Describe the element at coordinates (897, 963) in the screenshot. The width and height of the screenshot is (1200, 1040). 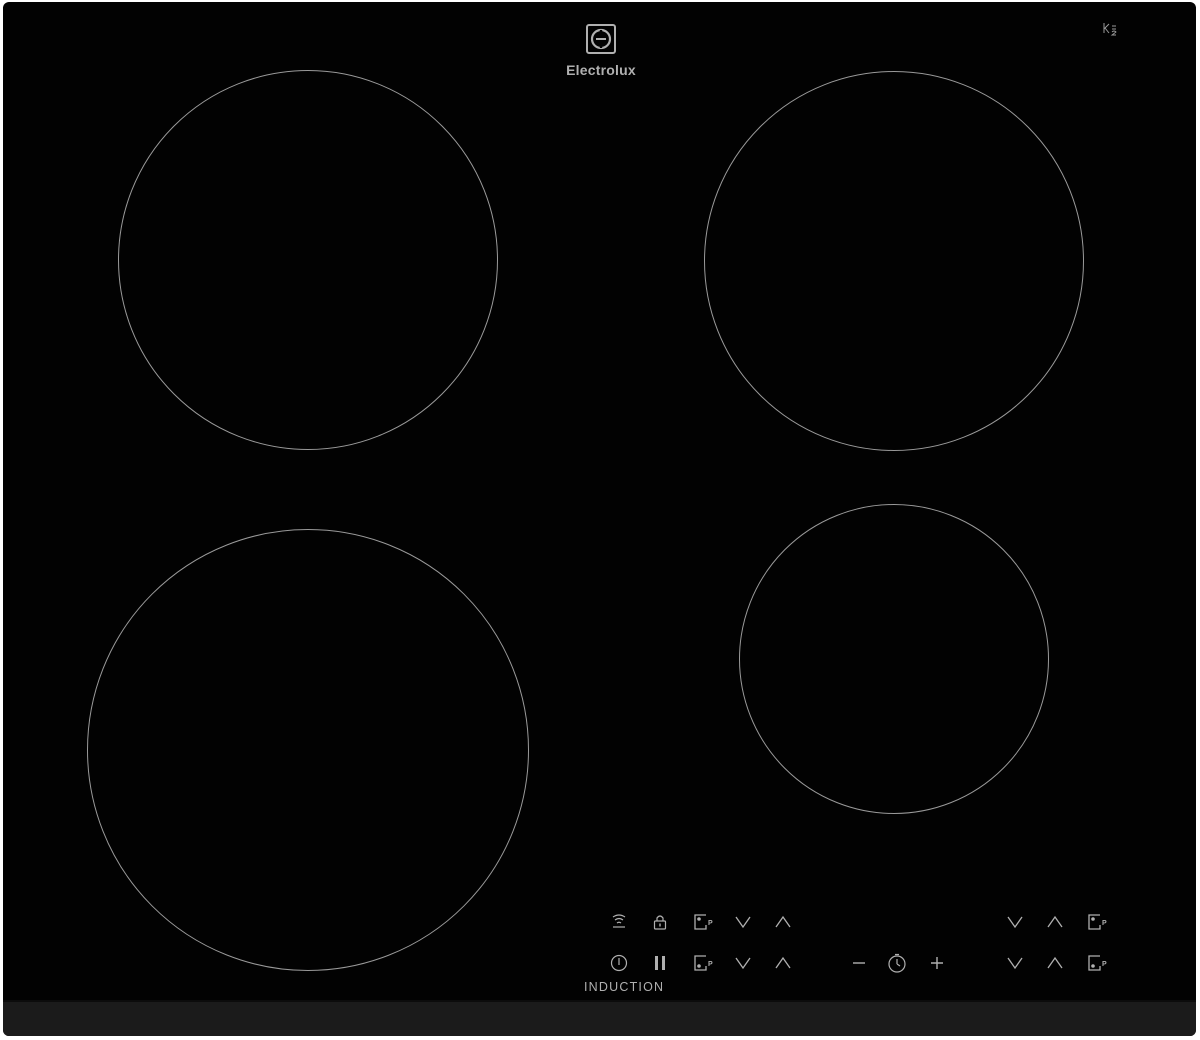
I see `timer-button` at that location.